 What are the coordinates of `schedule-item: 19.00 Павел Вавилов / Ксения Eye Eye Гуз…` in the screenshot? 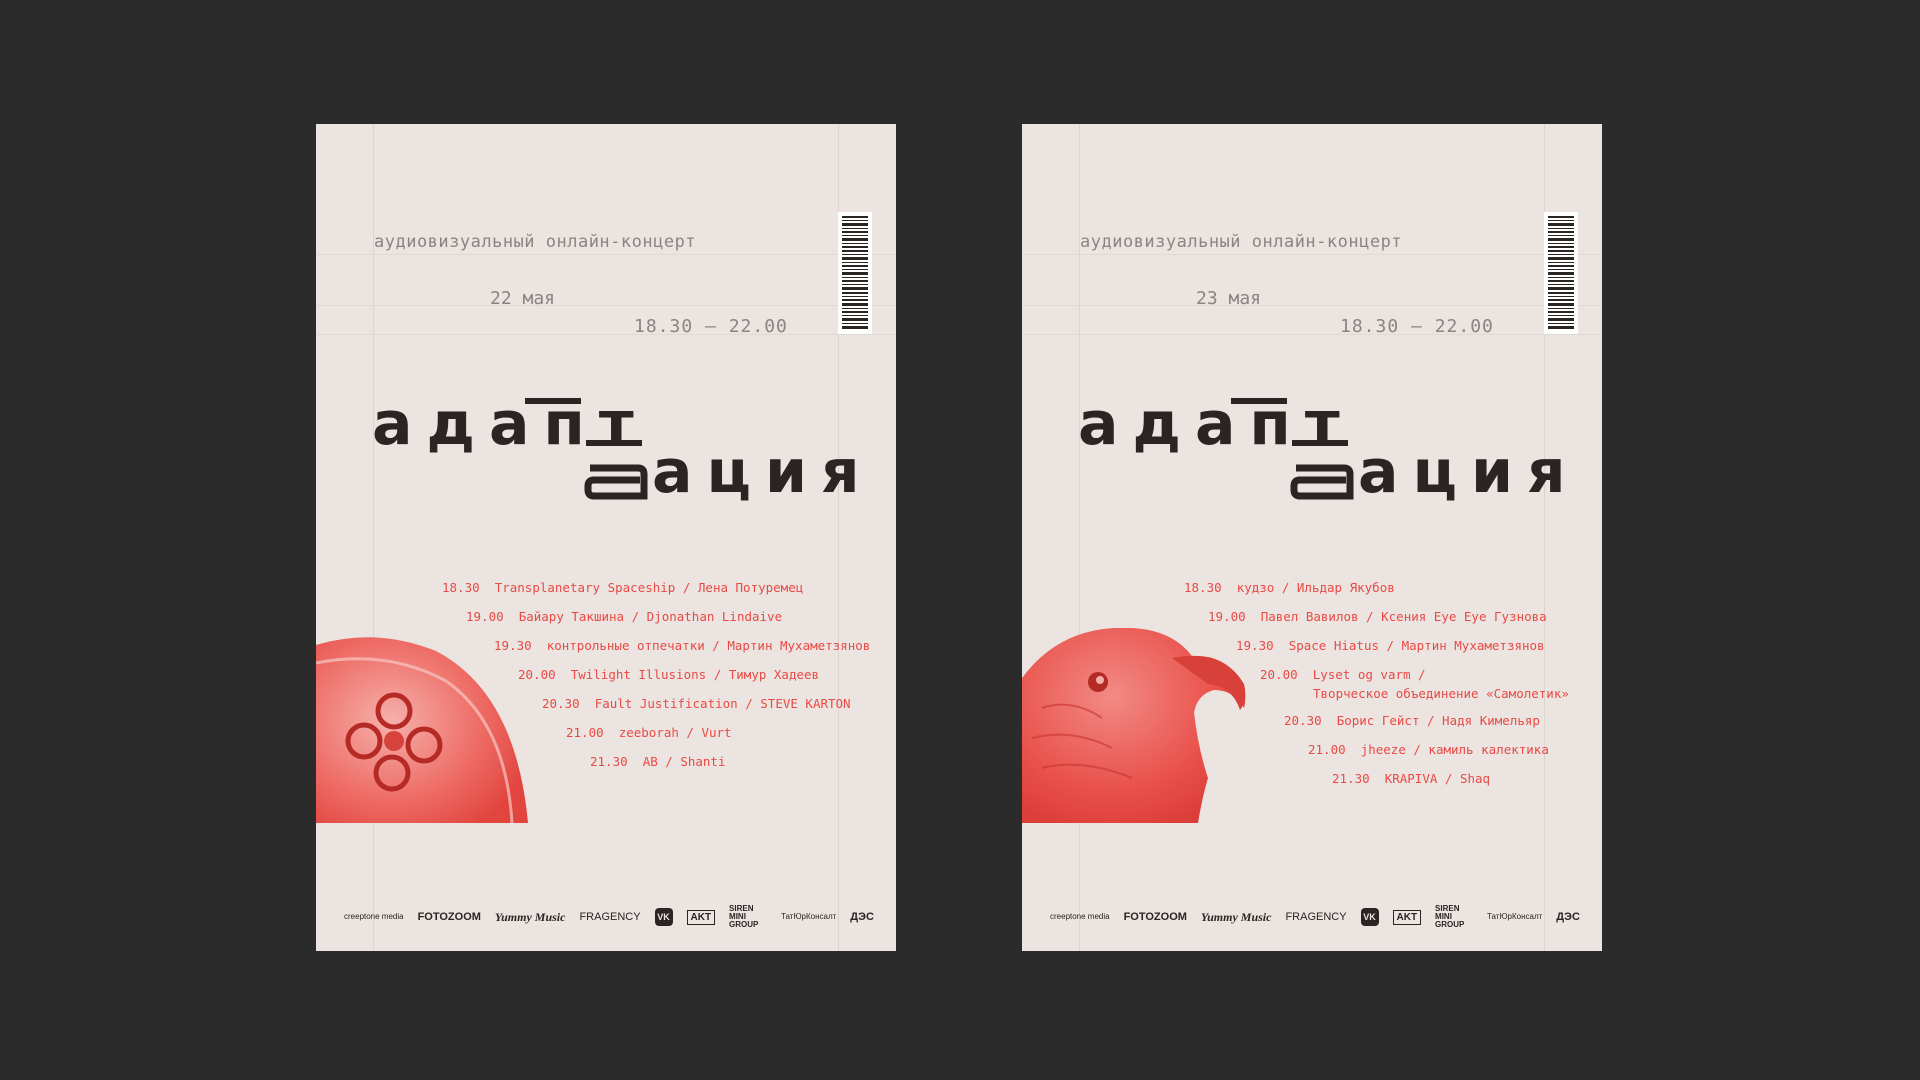 It's located at (1377, 616).